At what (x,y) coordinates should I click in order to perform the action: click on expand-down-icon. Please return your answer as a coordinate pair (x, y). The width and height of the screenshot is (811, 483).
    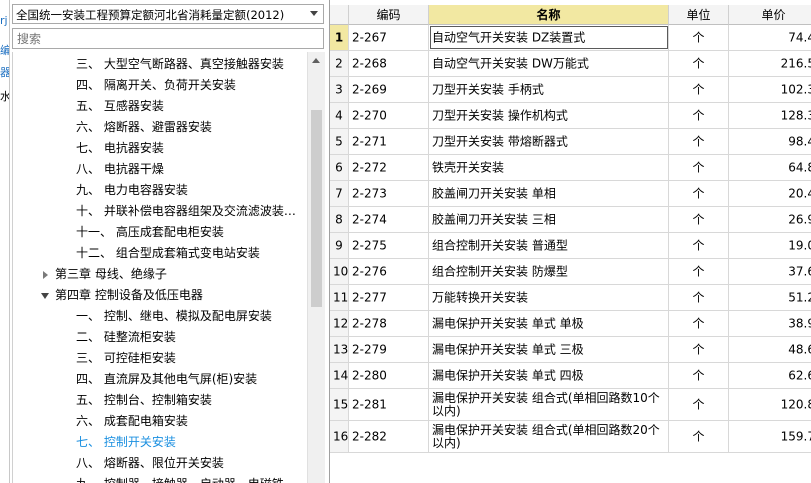
    Looking at the image, I should click on (45, 296).